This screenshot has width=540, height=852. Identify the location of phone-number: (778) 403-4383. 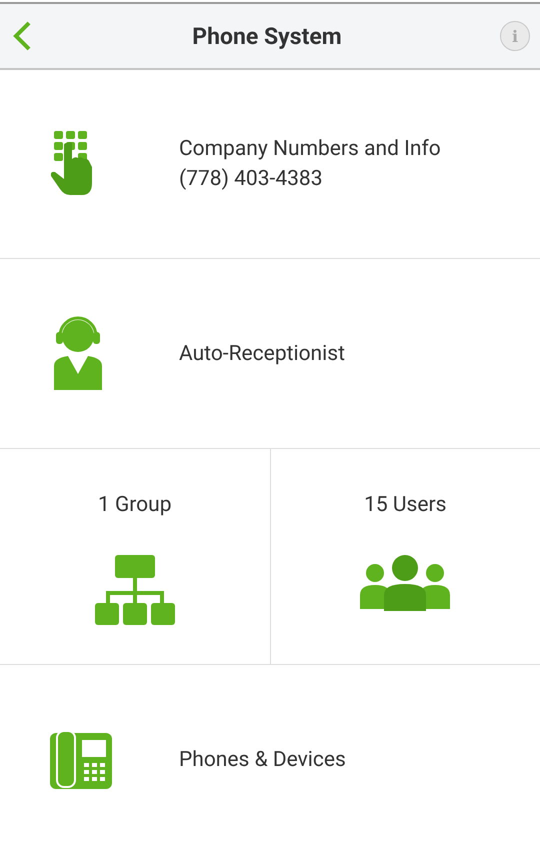
(251, 179).